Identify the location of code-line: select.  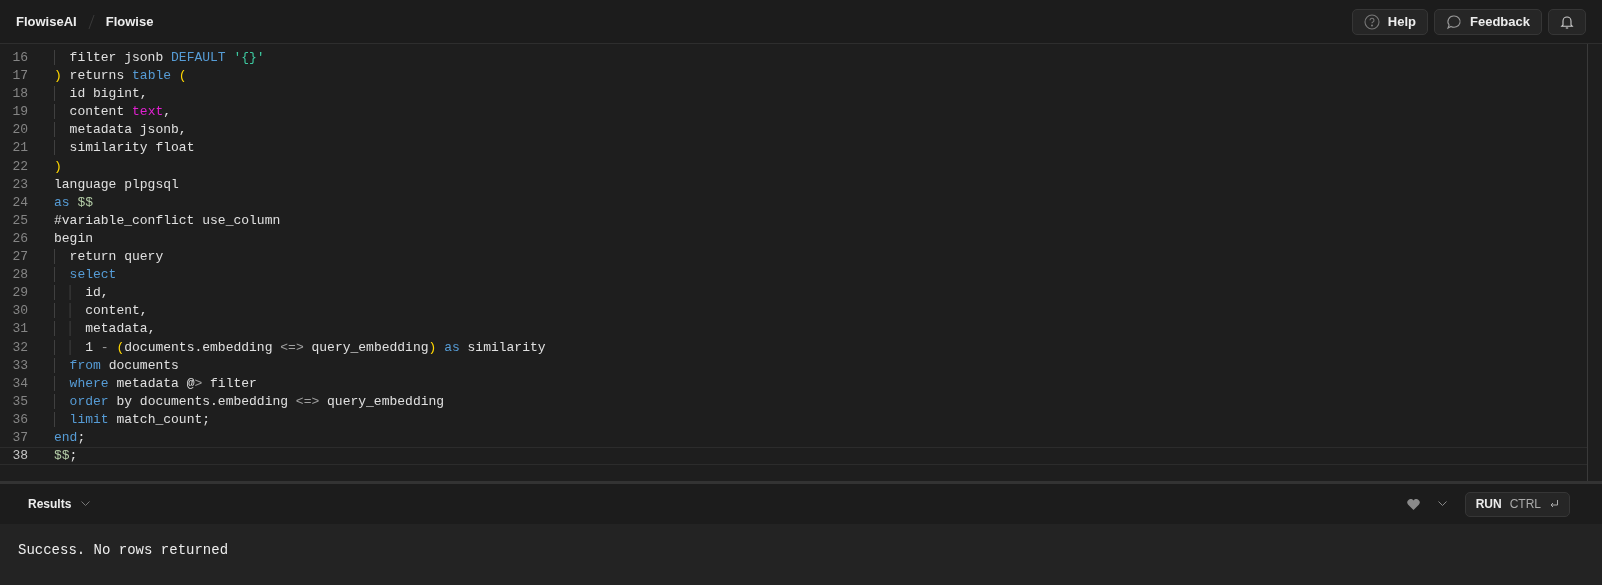
(85, 275).